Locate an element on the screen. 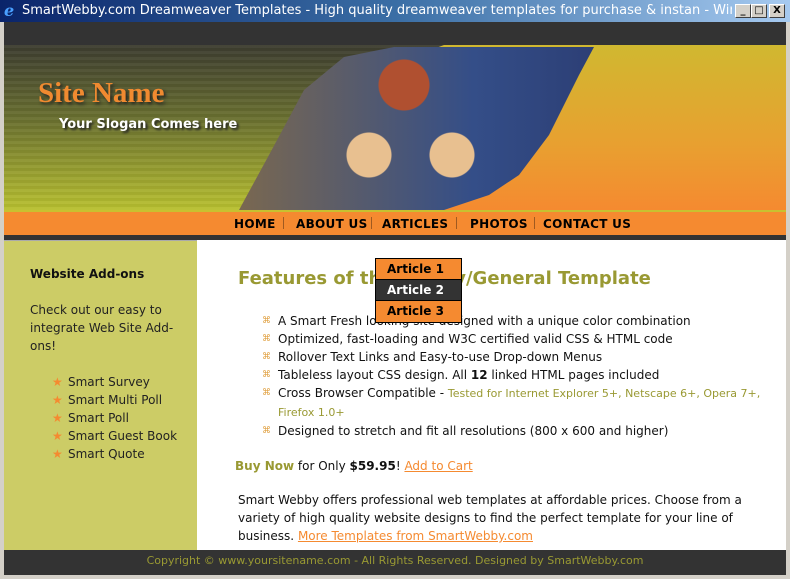  nav-contact-us: CONTACT US is located at coordinates (587, 224).